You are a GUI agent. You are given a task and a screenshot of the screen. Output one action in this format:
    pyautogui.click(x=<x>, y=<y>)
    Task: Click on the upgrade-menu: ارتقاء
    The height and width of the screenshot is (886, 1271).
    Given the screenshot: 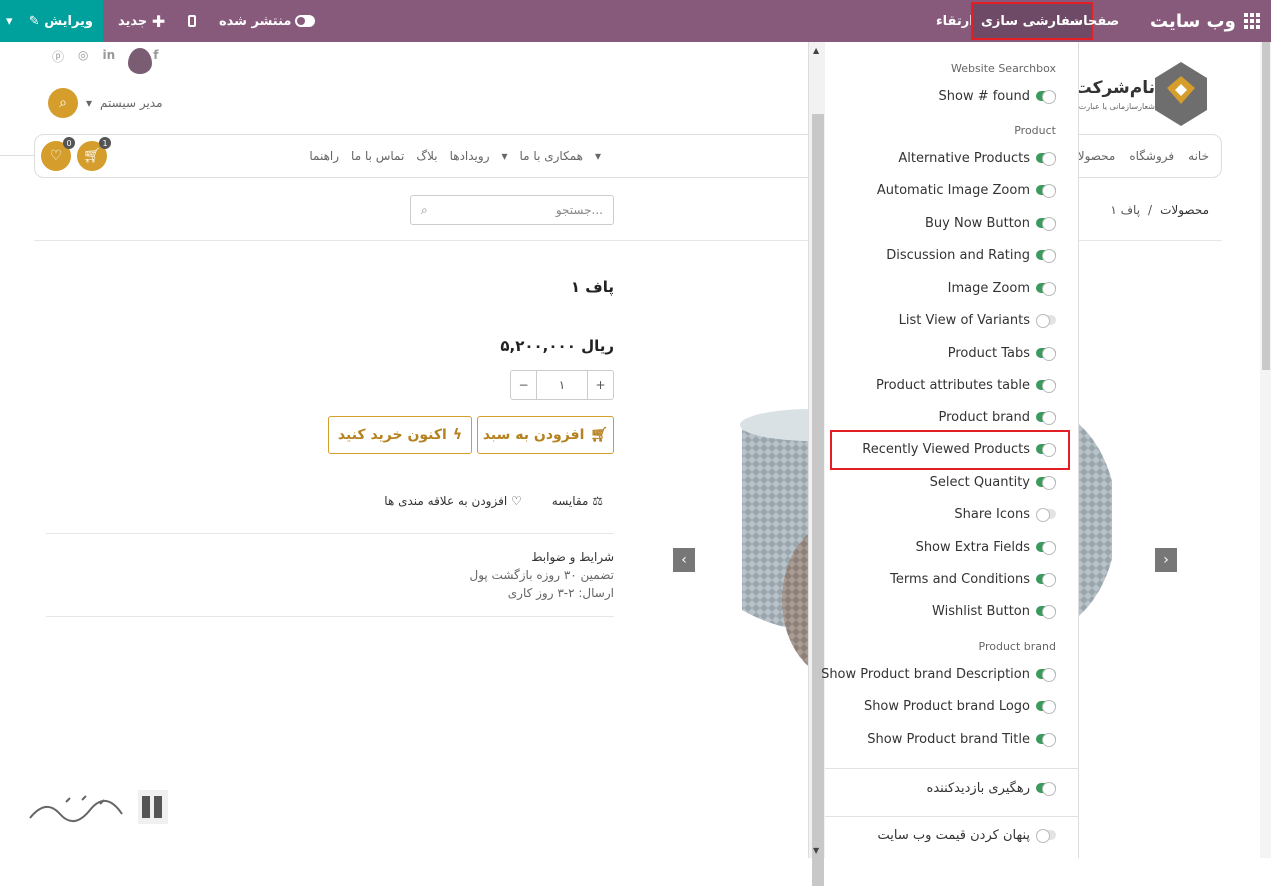 What is the action you would take?
    pyautogui.click(x=955, y=21)
    